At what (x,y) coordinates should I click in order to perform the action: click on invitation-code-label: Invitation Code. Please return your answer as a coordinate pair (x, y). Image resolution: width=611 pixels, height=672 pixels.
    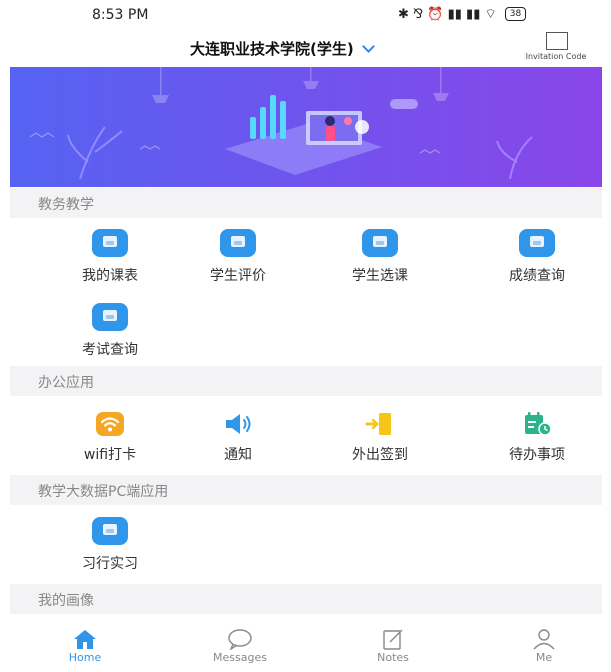
    Looking at the image, I should click on (556, 56).